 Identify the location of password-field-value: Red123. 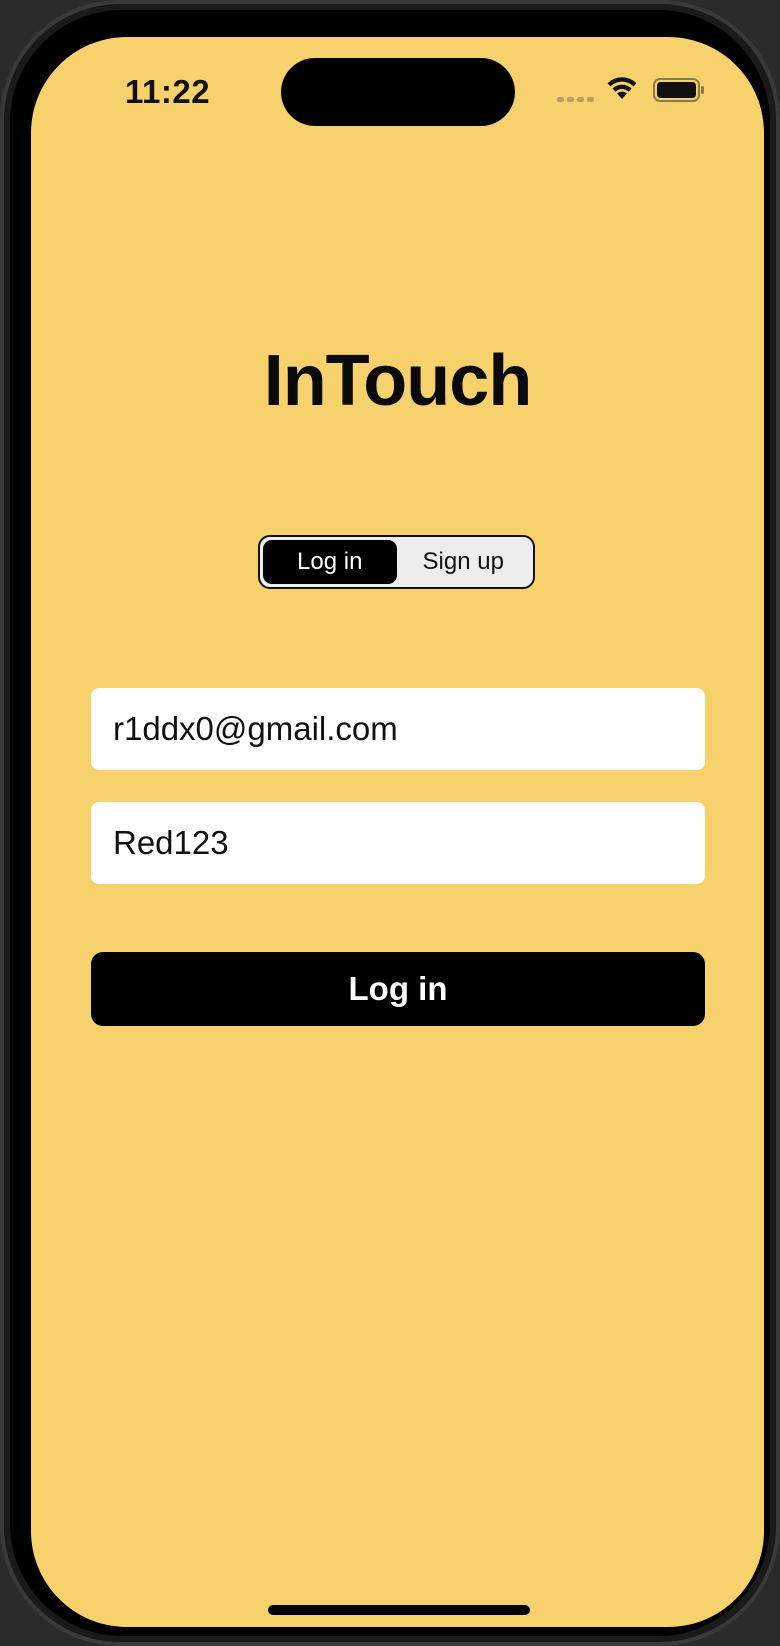
(171, 842).